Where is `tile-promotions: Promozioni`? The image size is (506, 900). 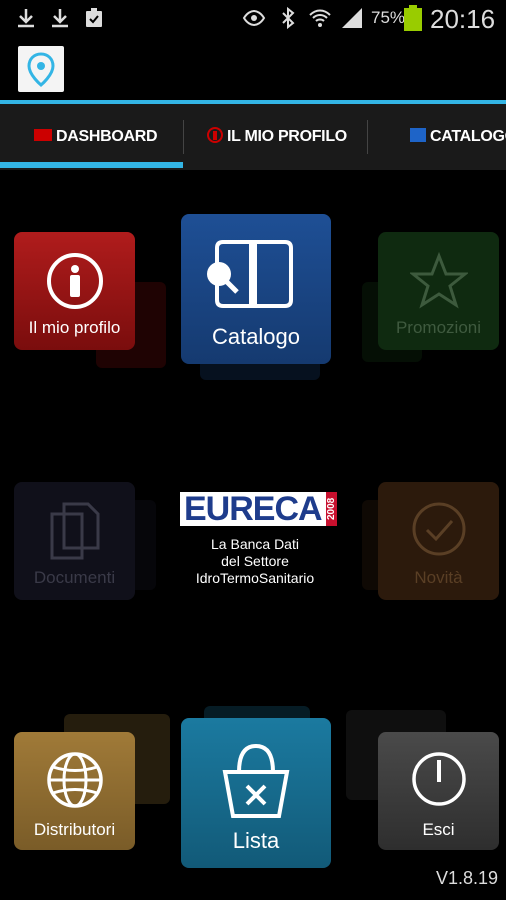 tile-promotions: Promozioni is located at coordinates (438, 291).